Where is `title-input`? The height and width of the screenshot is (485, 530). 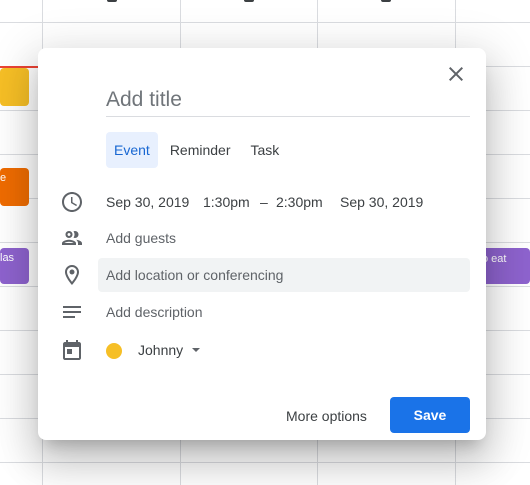
title-input is located at coordinates (288, 100).